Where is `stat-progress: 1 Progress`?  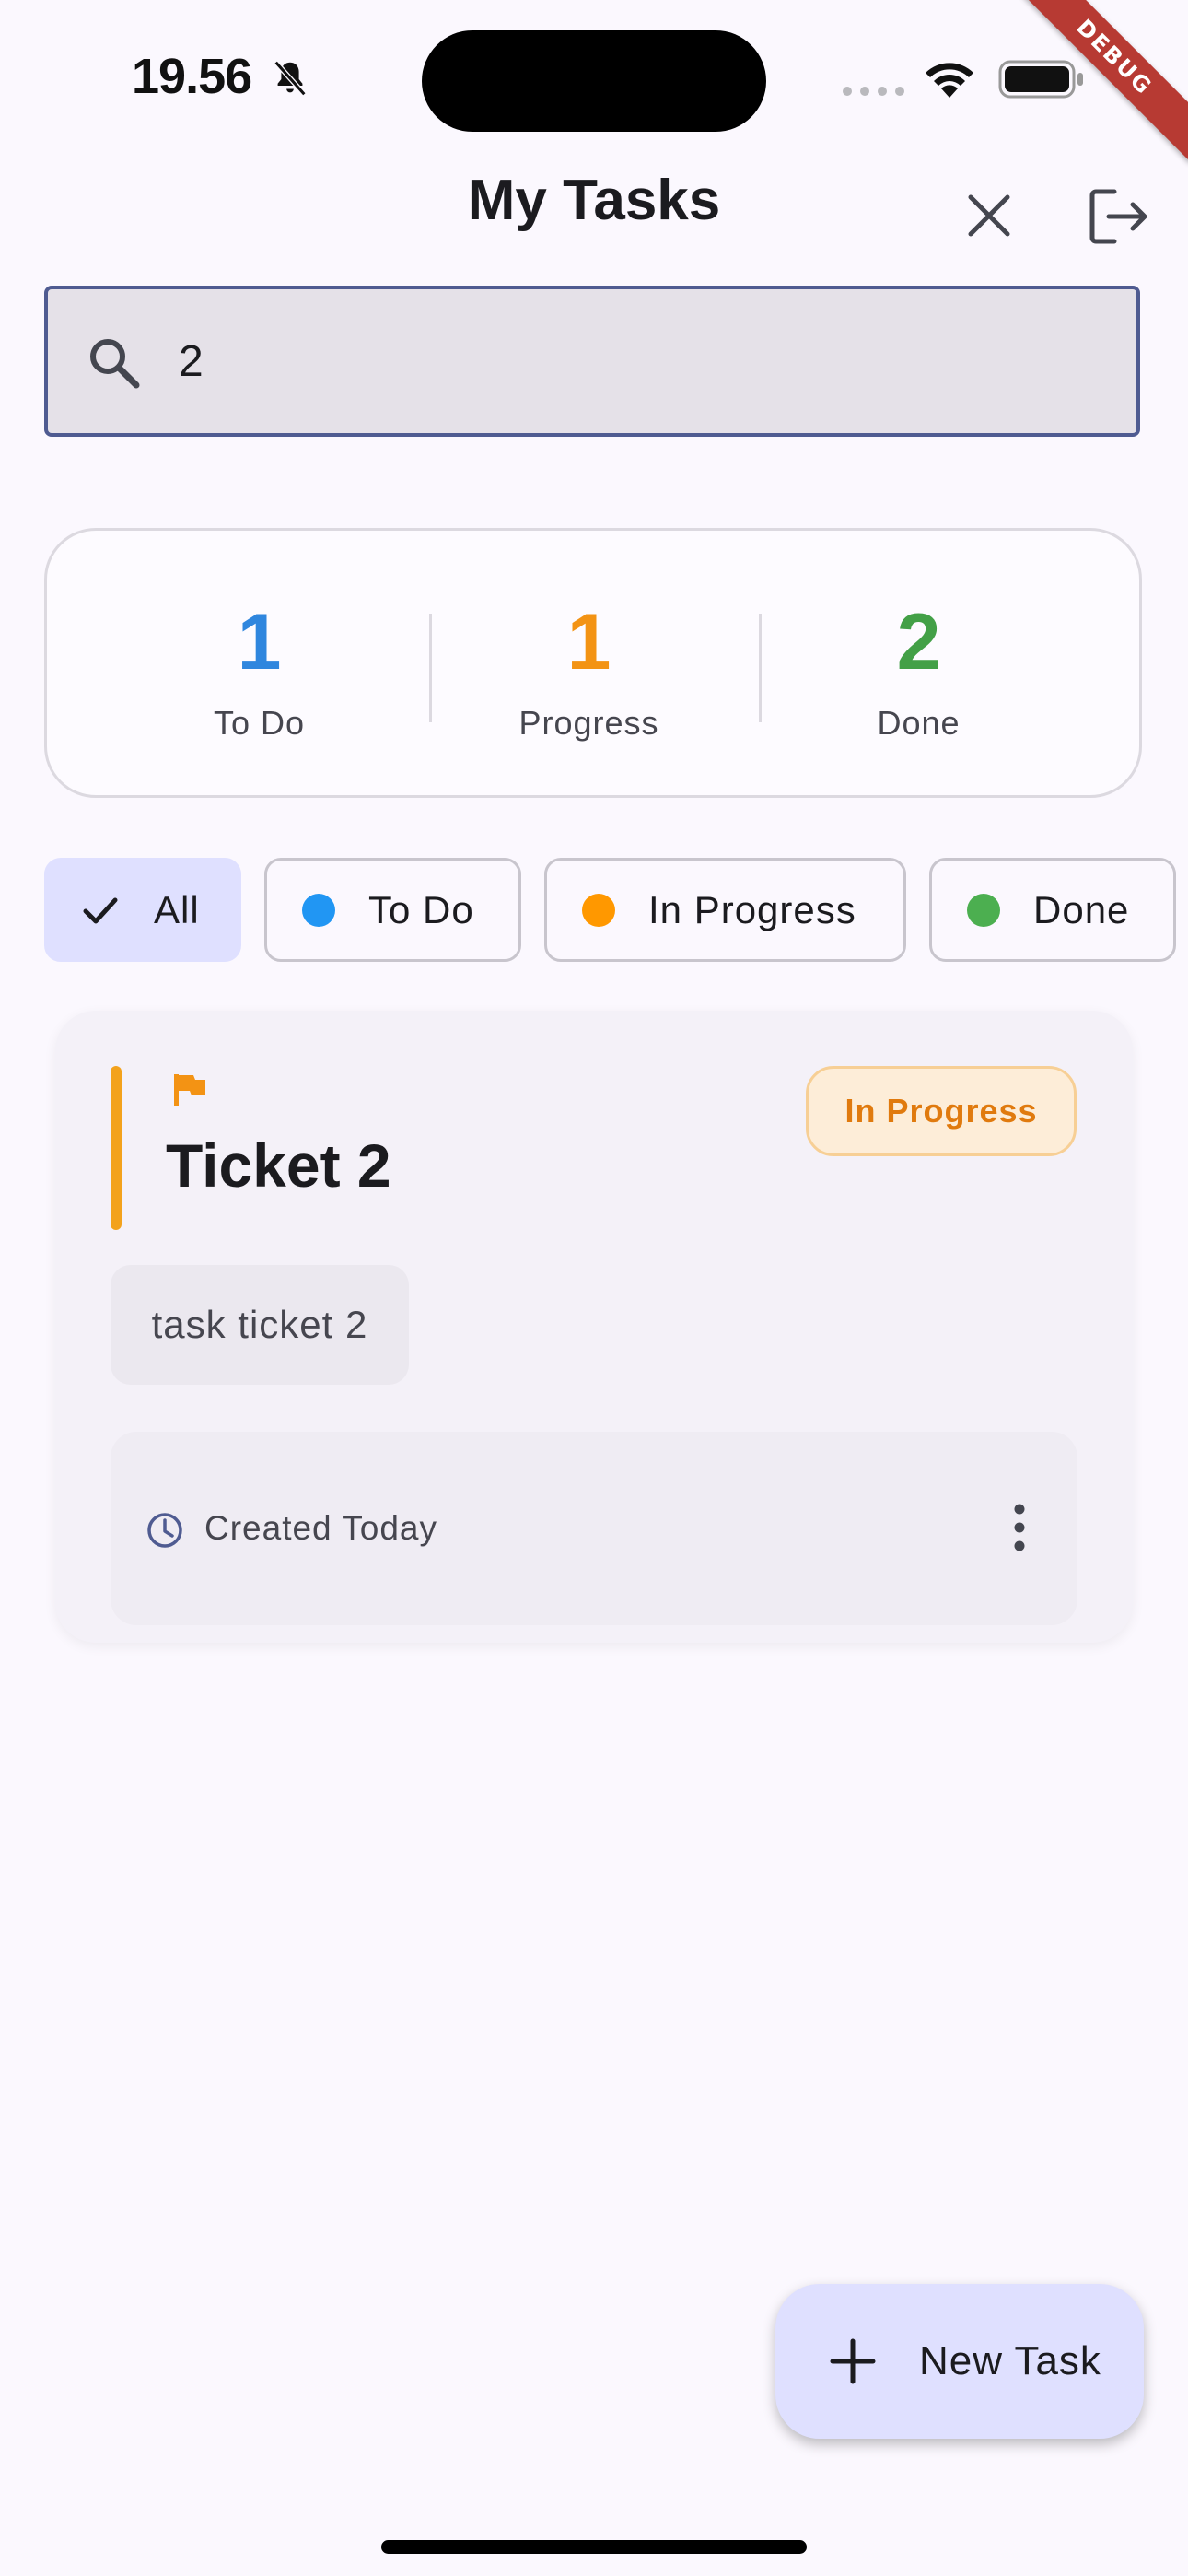
stat-progress: 1 Progress is located at coordinates (589, 666).